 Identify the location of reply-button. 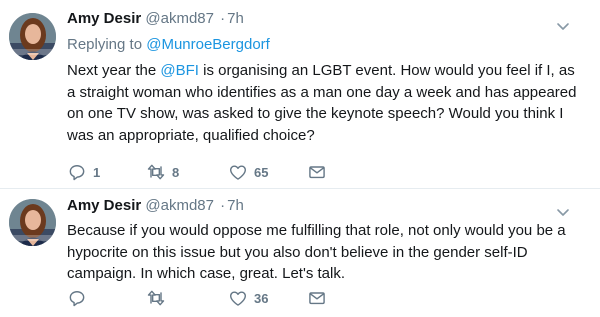
(80, 298).